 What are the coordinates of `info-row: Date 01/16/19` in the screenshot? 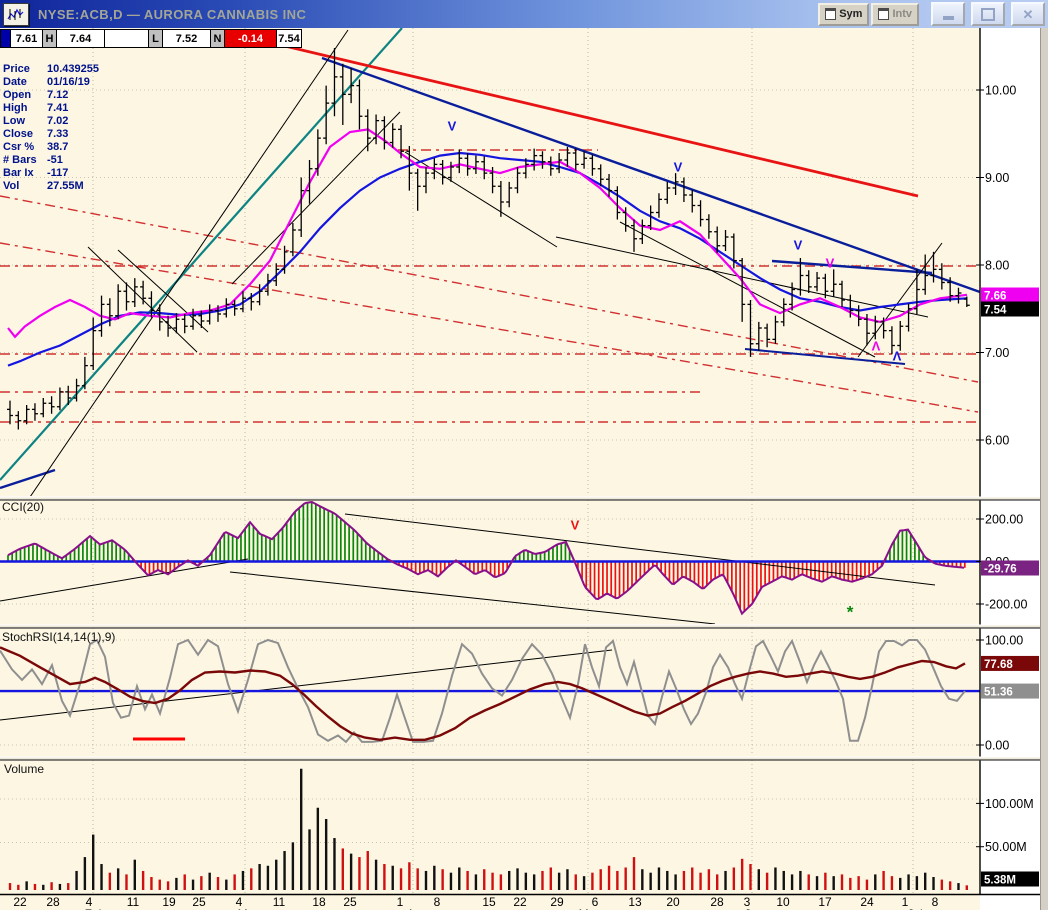 It's located at (46, 82).